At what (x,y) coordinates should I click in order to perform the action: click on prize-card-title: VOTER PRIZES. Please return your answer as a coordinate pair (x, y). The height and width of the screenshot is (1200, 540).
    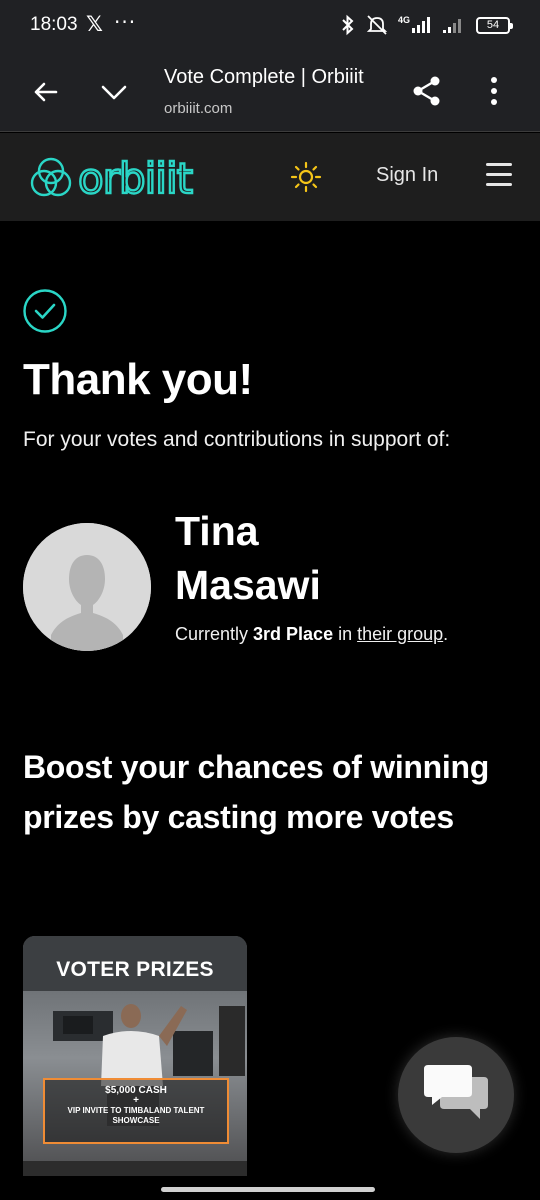
    Looking at the image, I should click on (135, 969).